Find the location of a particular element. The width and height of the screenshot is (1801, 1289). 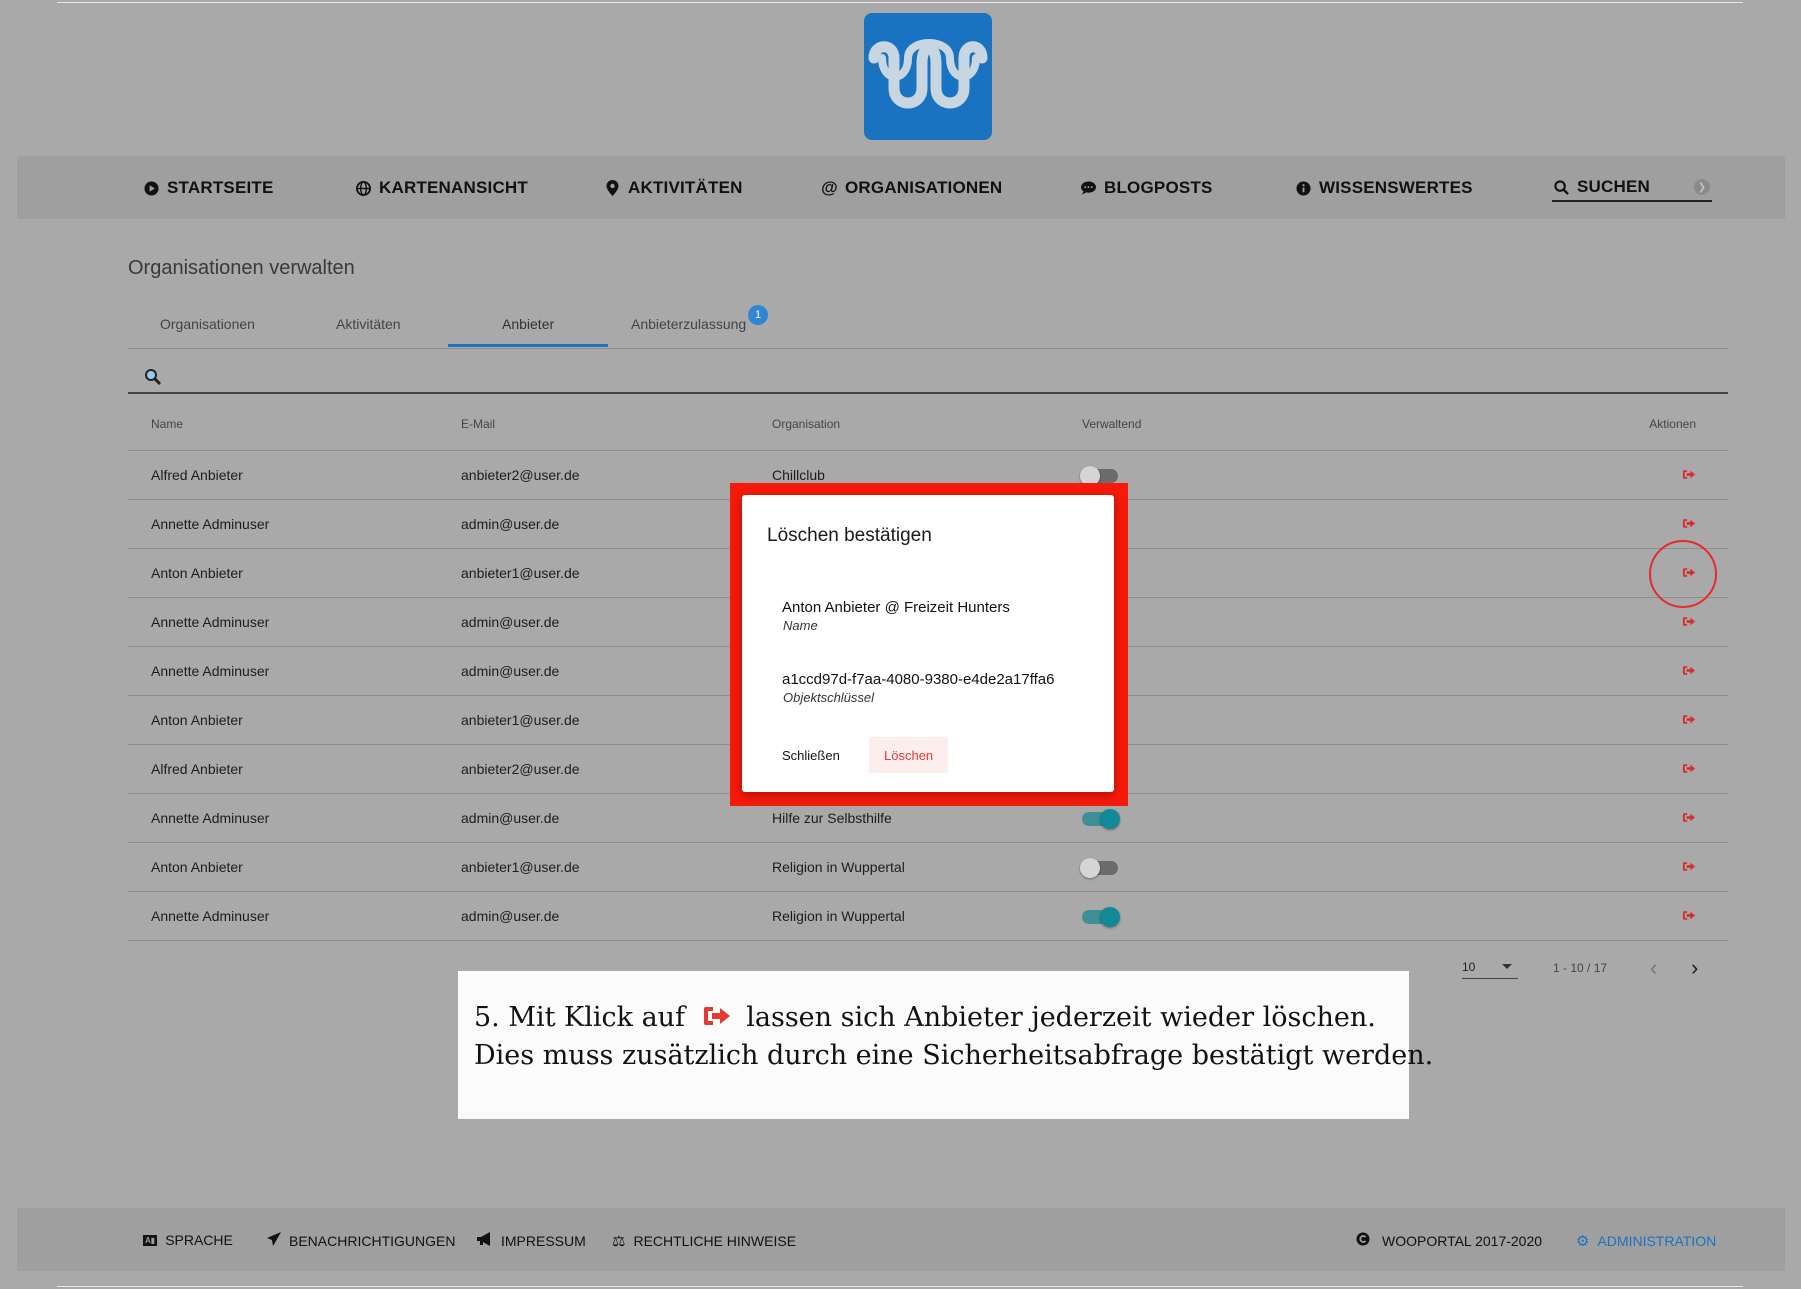

map-marker-icon is located at coordinates (612, 188).